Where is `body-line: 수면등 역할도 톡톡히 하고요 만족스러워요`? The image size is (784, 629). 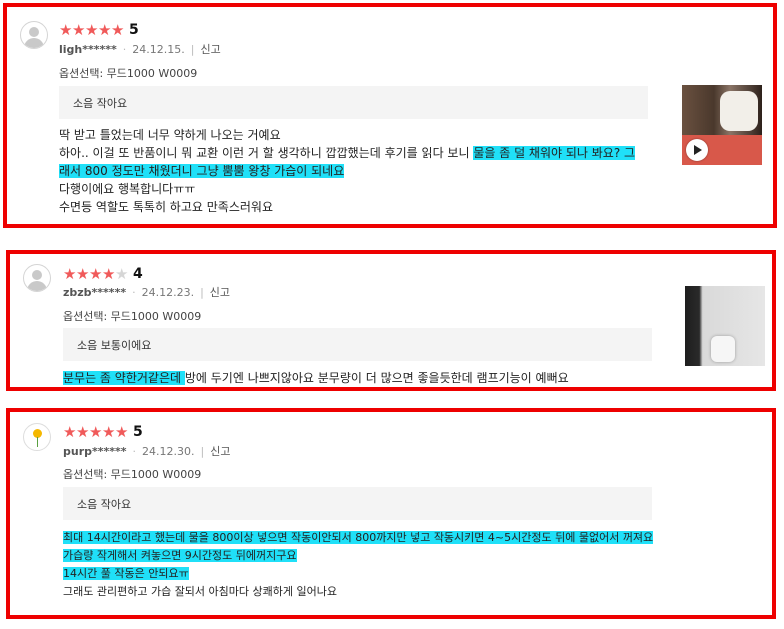
body-line: 수면등 역할도 톡톡히 하고요 만족스러워요 is located at coordinates (166, 207).